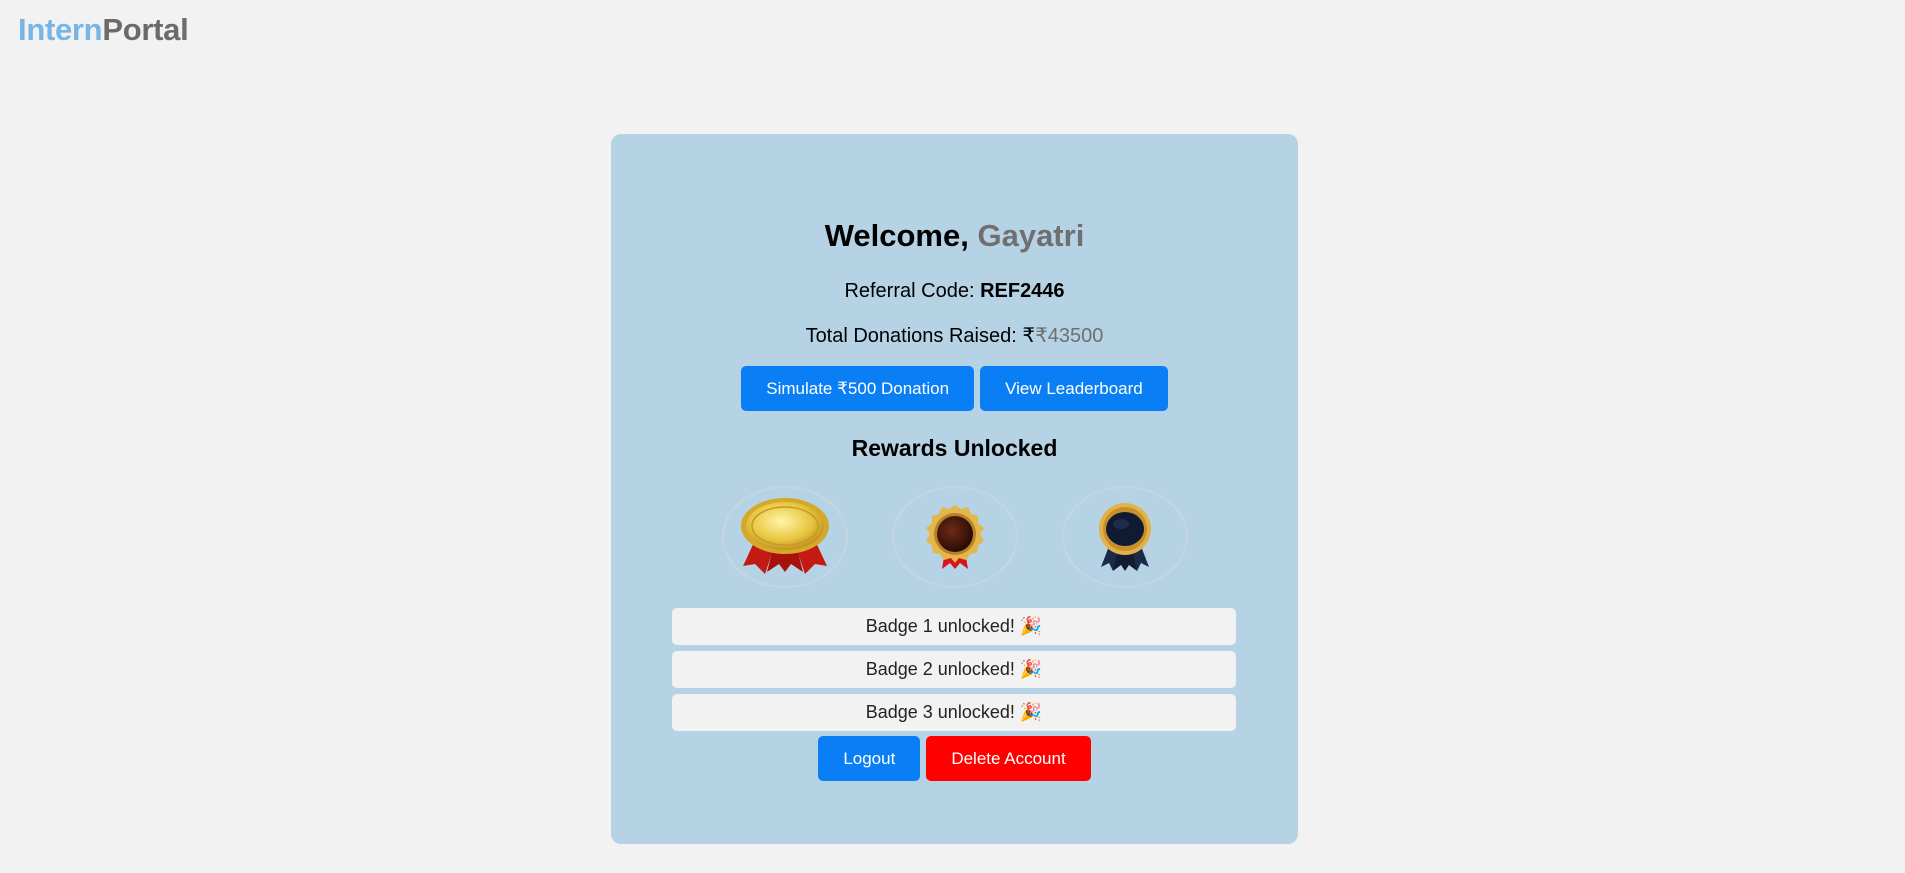 This screenshot has height=873, width=1905. What do you see at coordinates (909, 291) in the screenshot?
I see `referral-label: Referral Code:` at bounding box center [909, 291].